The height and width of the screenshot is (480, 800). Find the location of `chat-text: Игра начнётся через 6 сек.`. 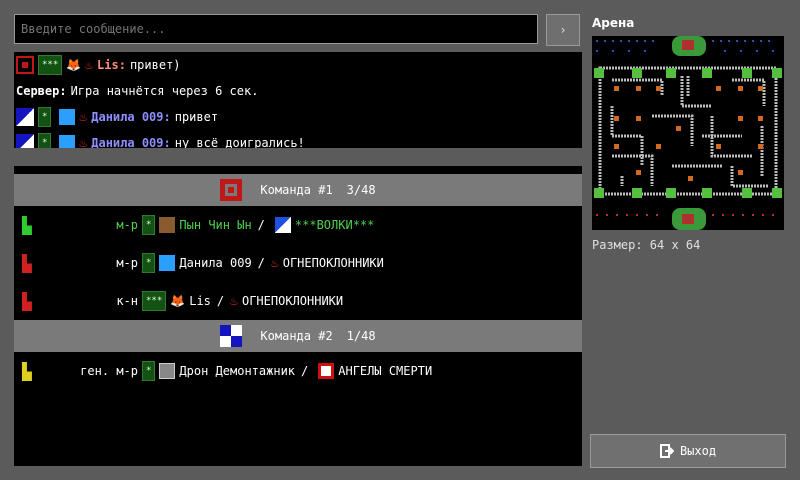

chat-text: Игра начнётся через 6 сек. is located at coordinates (164, 91).